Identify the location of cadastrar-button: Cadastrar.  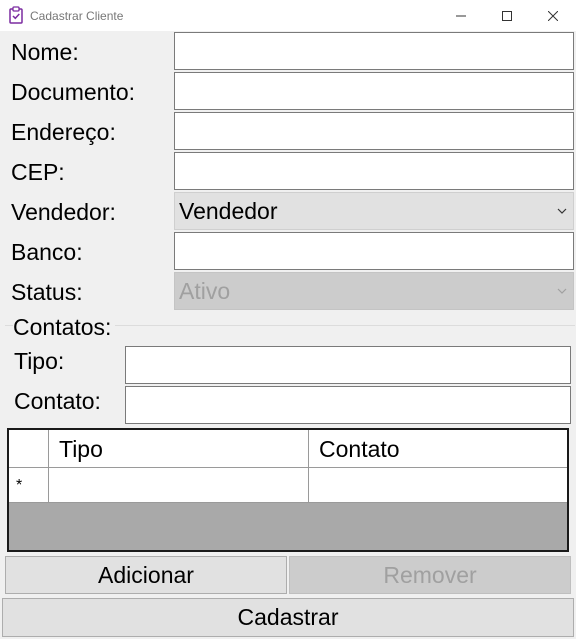
(288, 617).